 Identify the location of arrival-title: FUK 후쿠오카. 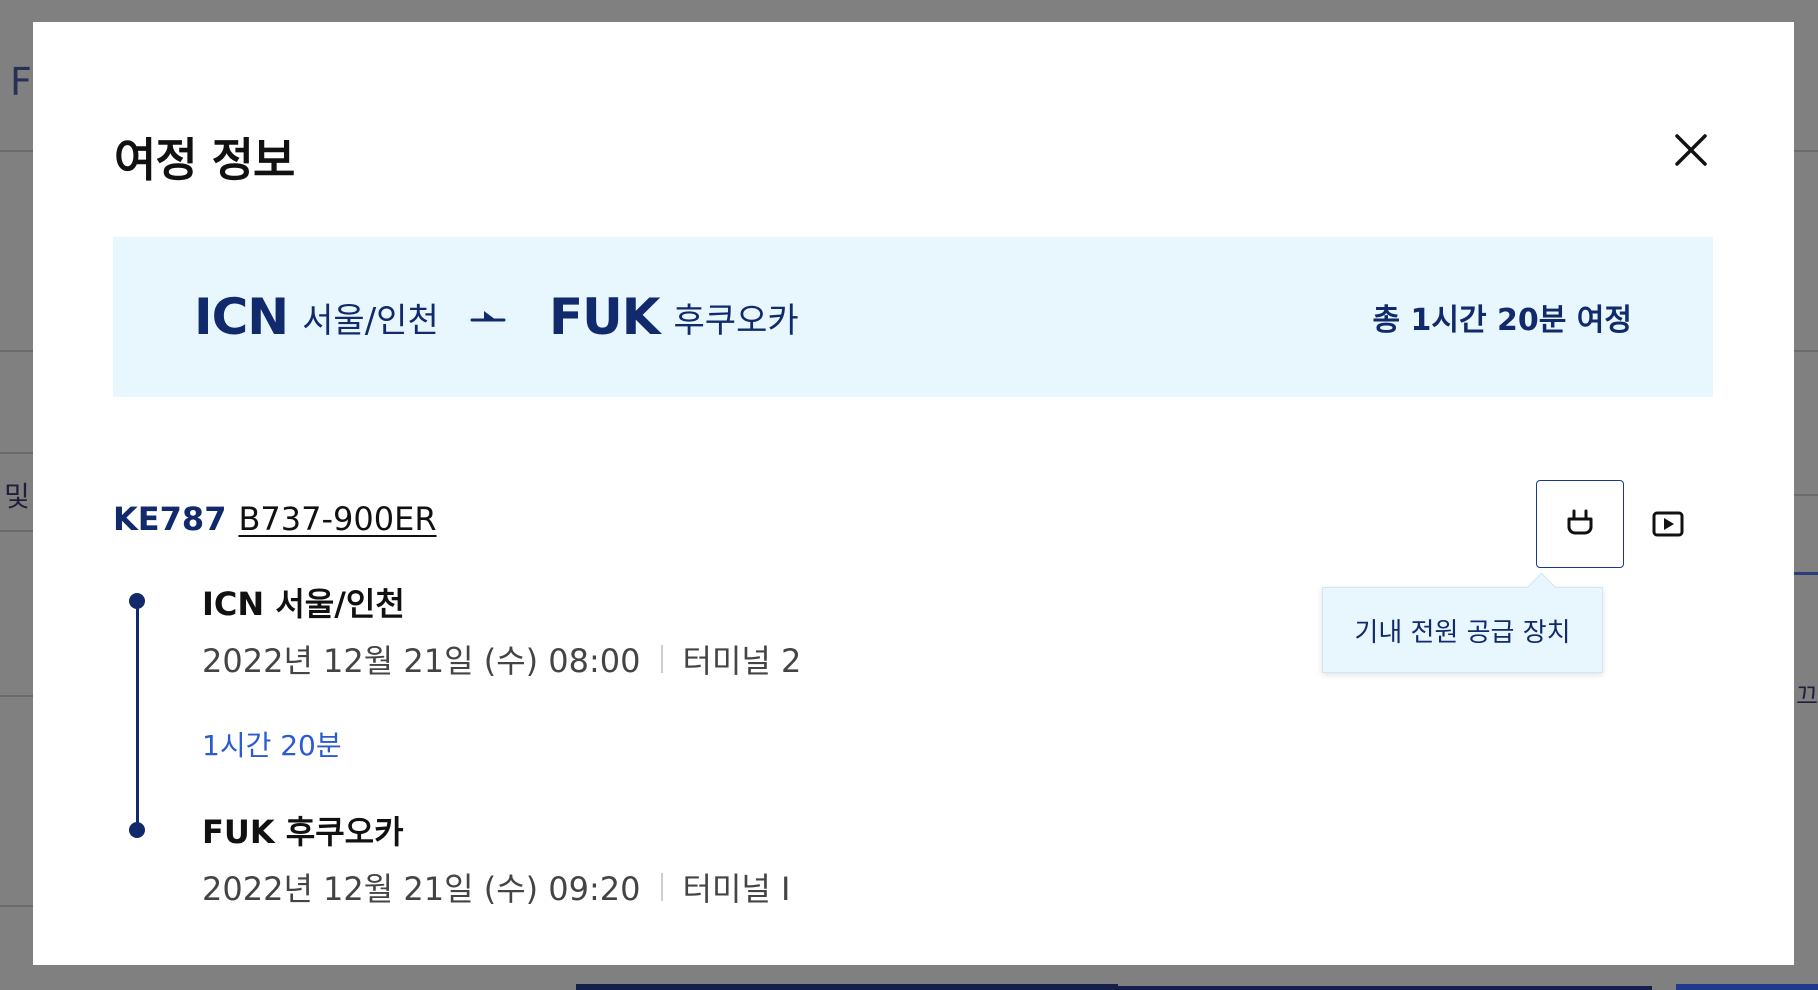
(303, 832).